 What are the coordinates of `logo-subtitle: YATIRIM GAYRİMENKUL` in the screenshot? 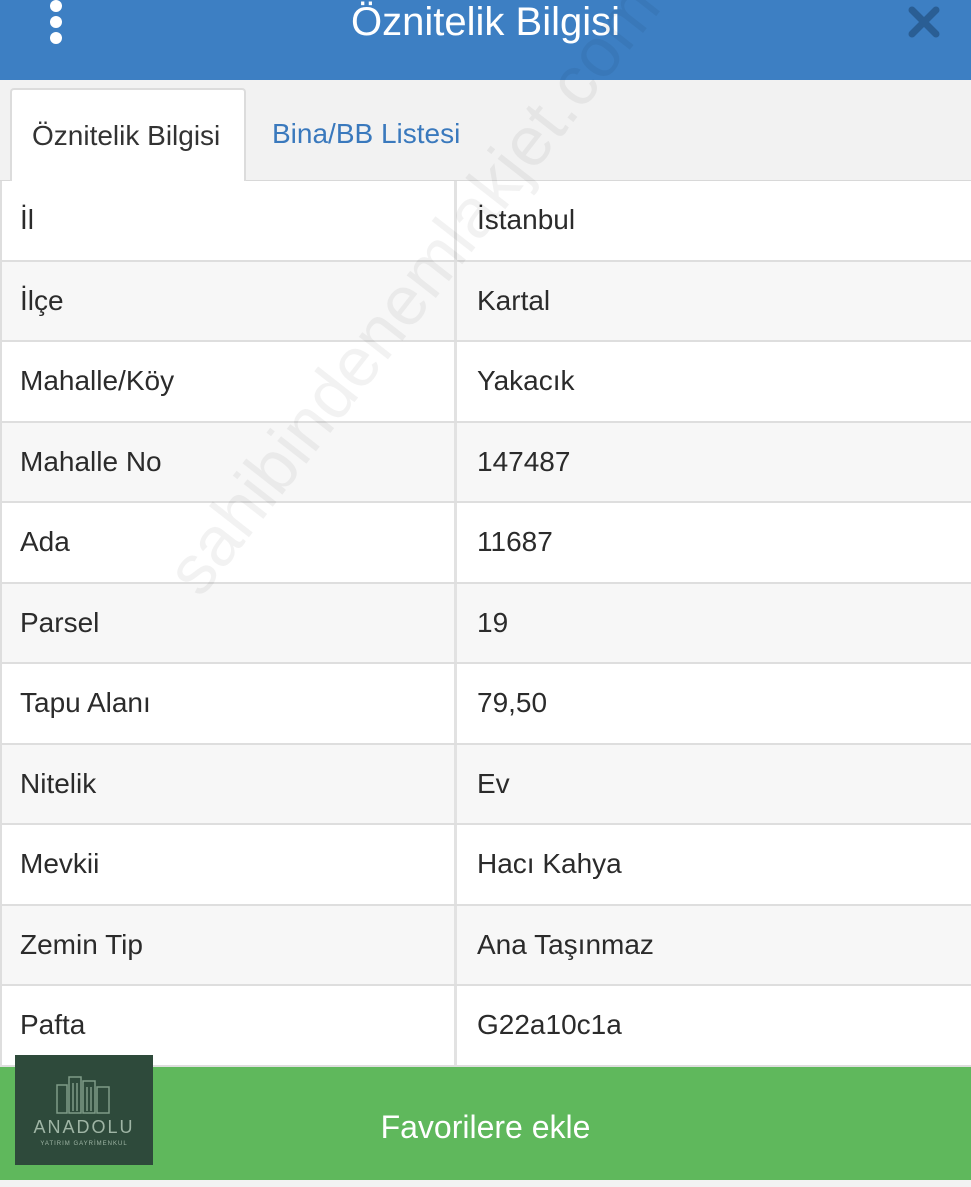 It's located at (84, 1144).